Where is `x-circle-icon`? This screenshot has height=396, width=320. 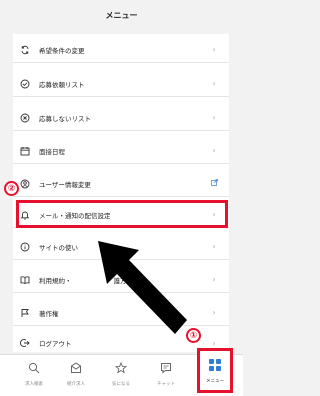
x-circle-icon is located at coordinates (25, 118).